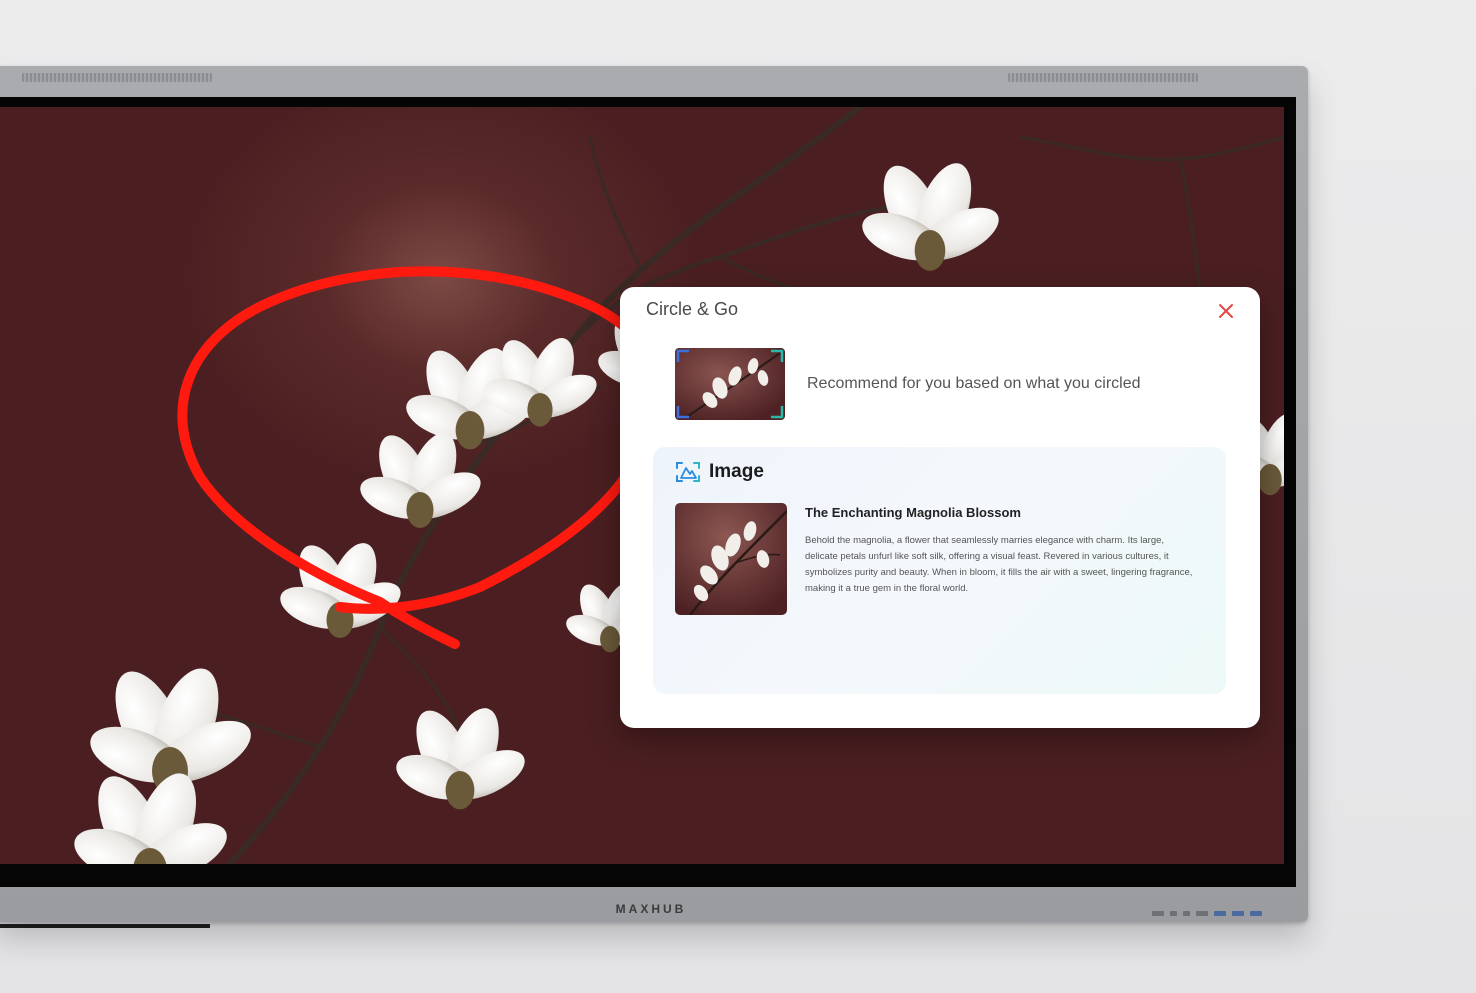 Image resolution: width=1476 pixels, height=993 pixels. Describe the element at coordinates (105, 926) in the screenshot. I see `monitor-stand-edge` at that location.